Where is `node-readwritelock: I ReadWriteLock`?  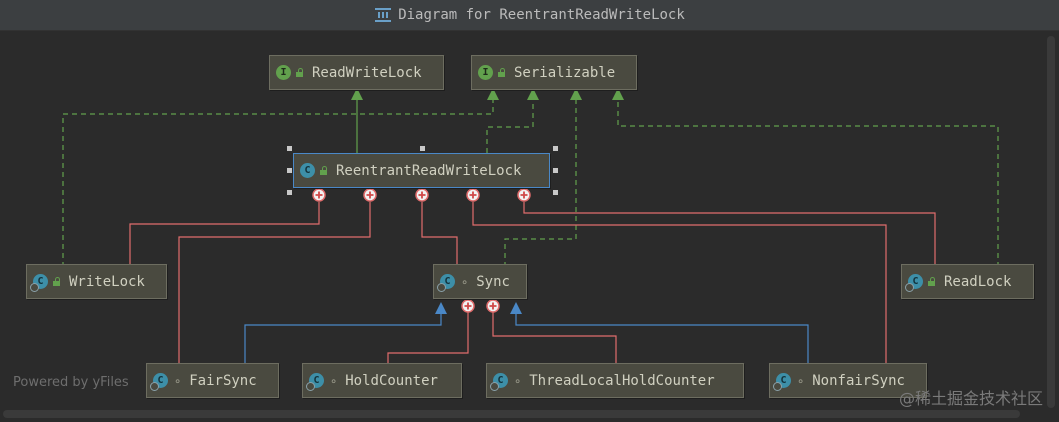
node-readwritelock: I ReadWriteLock is located at coordinates (356, 72).